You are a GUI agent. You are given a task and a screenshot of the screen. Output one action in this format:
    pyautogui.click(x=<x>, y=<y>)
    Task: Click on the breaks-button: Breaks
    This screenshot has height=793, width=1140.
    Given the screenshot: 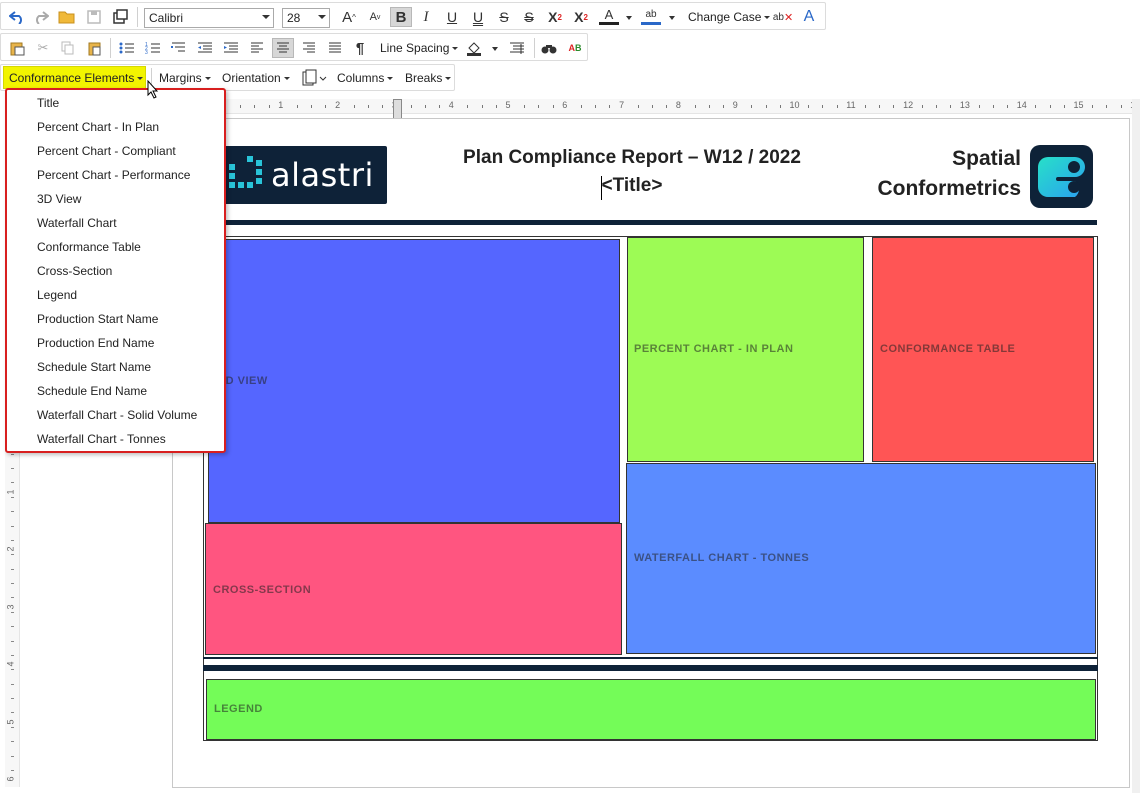 What is the action you would take?
    pyautogui.click(x=428, y=78)
    